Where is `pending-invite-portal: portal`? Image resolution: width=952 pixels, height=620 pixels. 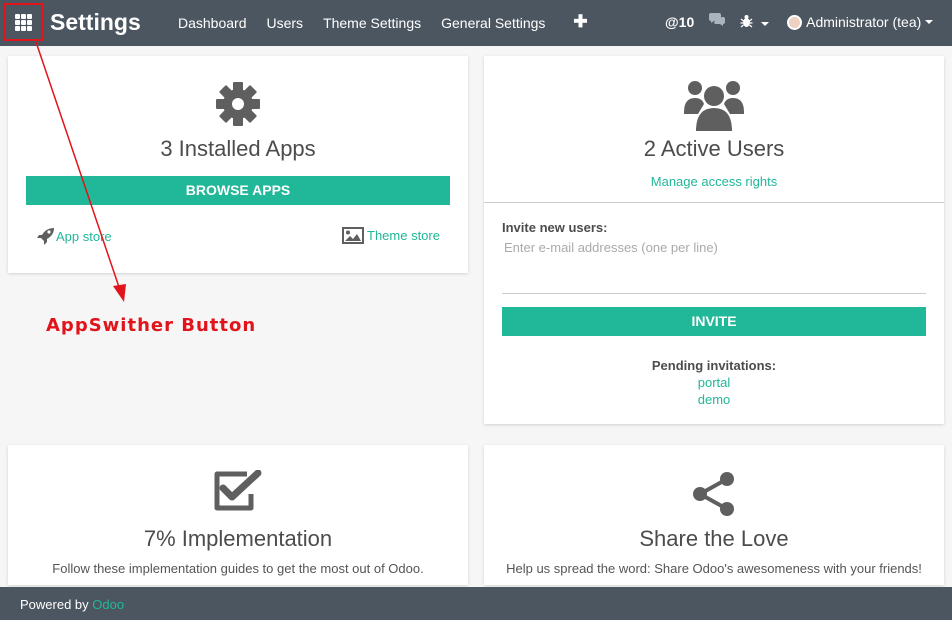
pending-invite-portal: portal is located at coordinates (714, 382).